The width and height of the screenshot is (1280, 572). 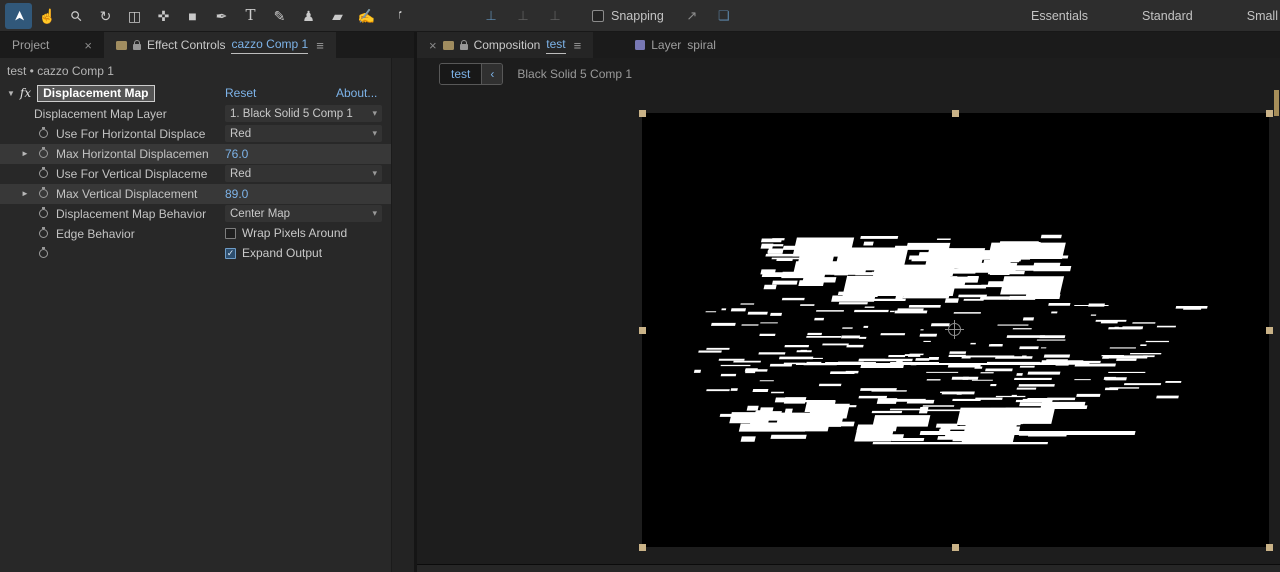 I want to click on brush-icon: ✎, so click(x=279, y=15).